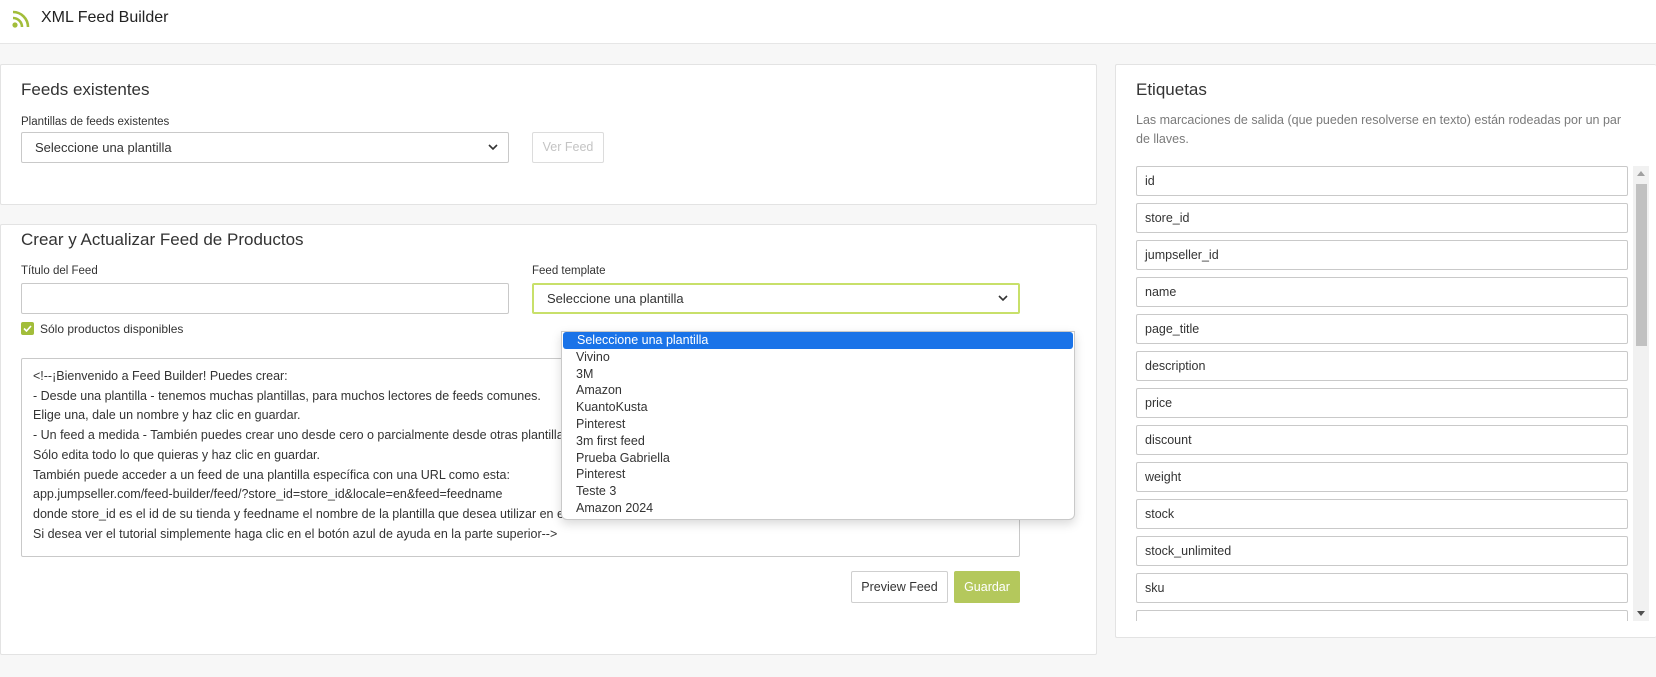 Image resolution: width=1656 pixels, height=677 pixels. What do you see at coordinates (265, 298) in the screenshot?
I see `feed-title-input` at bounding box center [265, 298].